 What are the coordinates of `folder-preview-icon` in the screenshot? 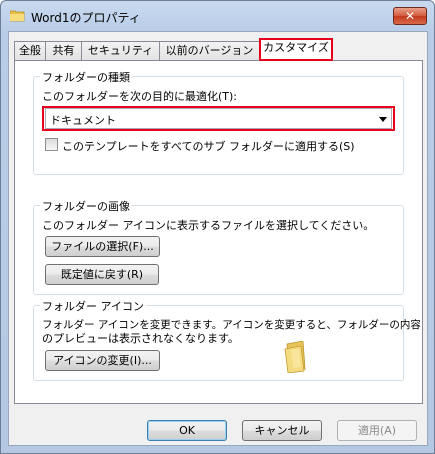 It's located at (295, 357).